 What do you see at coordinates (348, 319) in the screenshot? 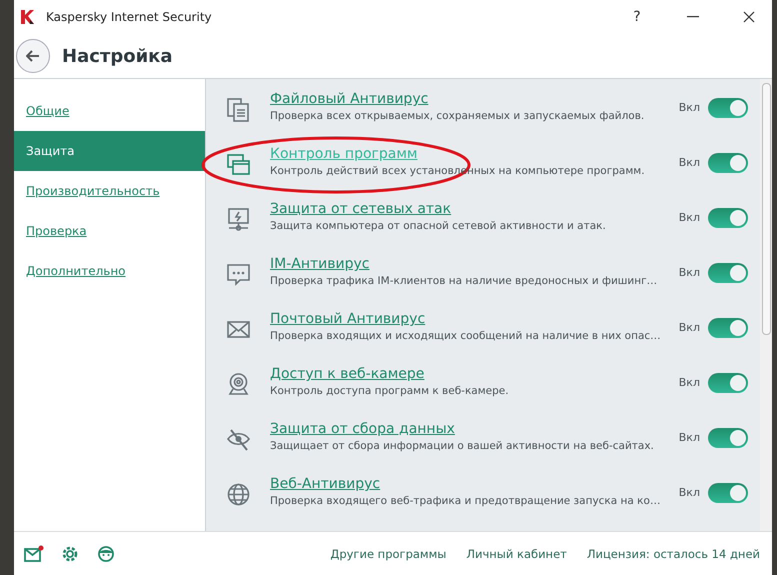
I see `component-link: Почтовый Антивирус` at bounding box center [348, 319].